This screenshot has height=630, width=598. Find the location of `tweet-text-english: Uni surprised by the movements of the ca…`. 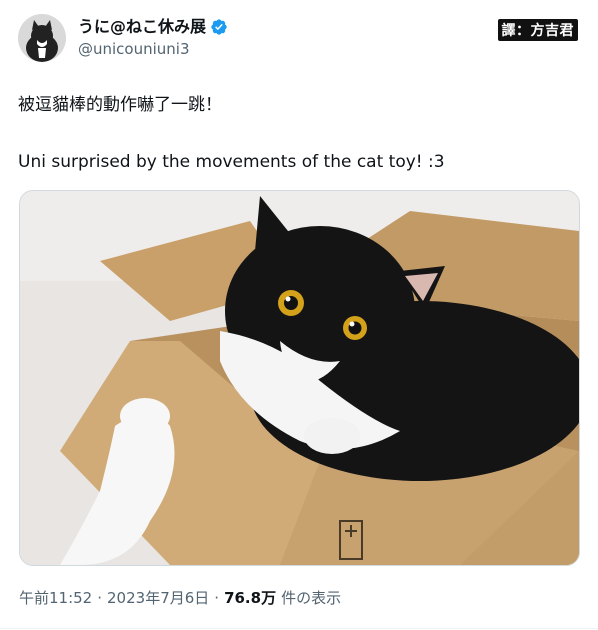

tweet-text-english: Uni surprised by the movements of the ca… is located at coordinates (231, 162).